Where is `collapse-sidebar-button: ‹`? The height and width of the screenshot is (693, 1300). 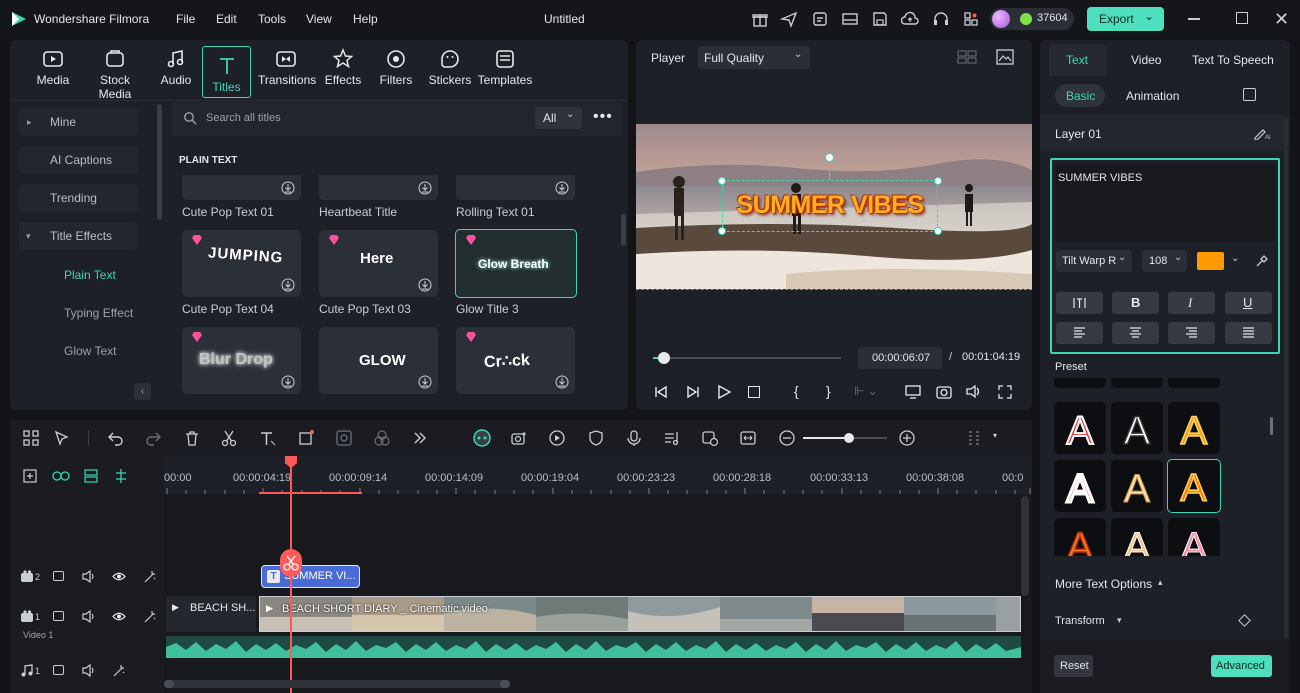
collapse-sidebar-button: ‹ is located at coordinates (142, 391).